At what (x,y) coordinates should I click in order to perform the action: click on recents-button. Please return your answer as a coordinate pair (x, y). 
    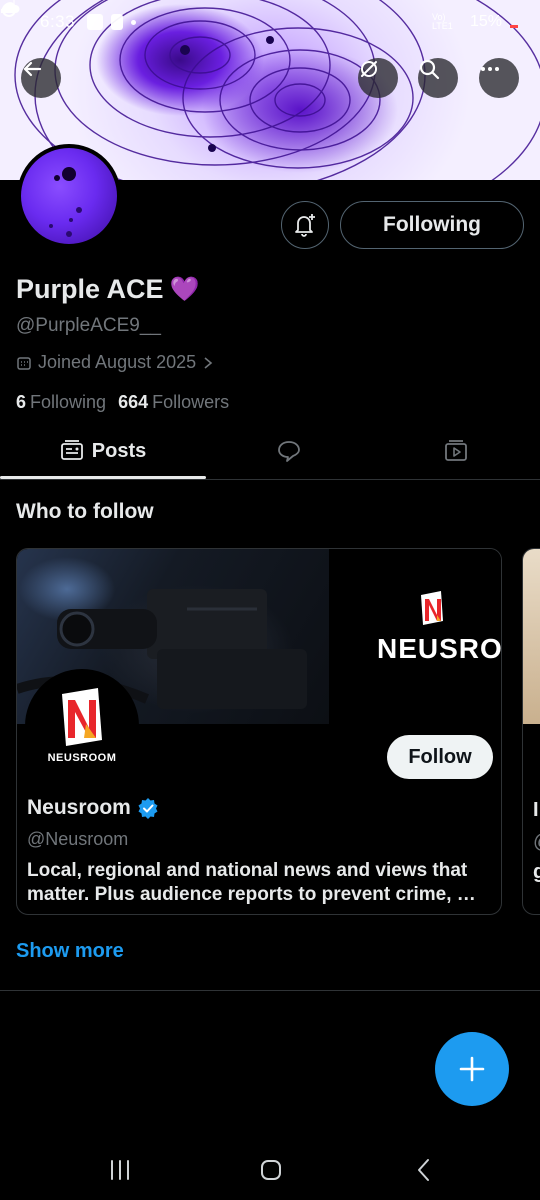
    Looking at the image, I should click on (120, 1170).